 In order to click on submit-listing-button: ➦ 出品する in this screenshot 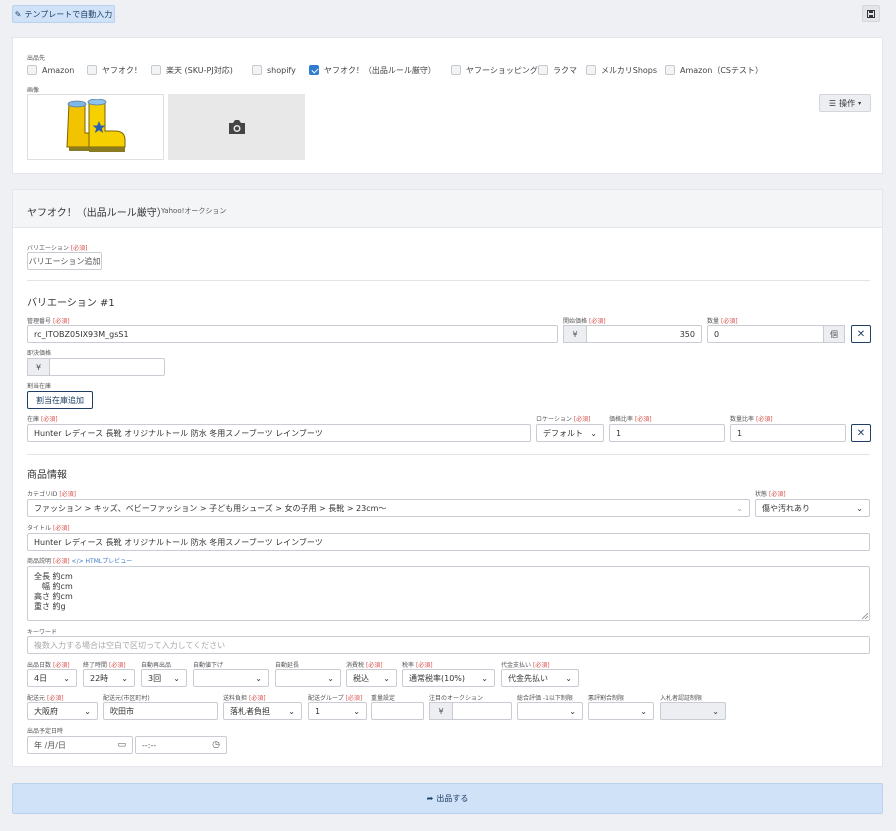, I will do `click(447, 798)`.